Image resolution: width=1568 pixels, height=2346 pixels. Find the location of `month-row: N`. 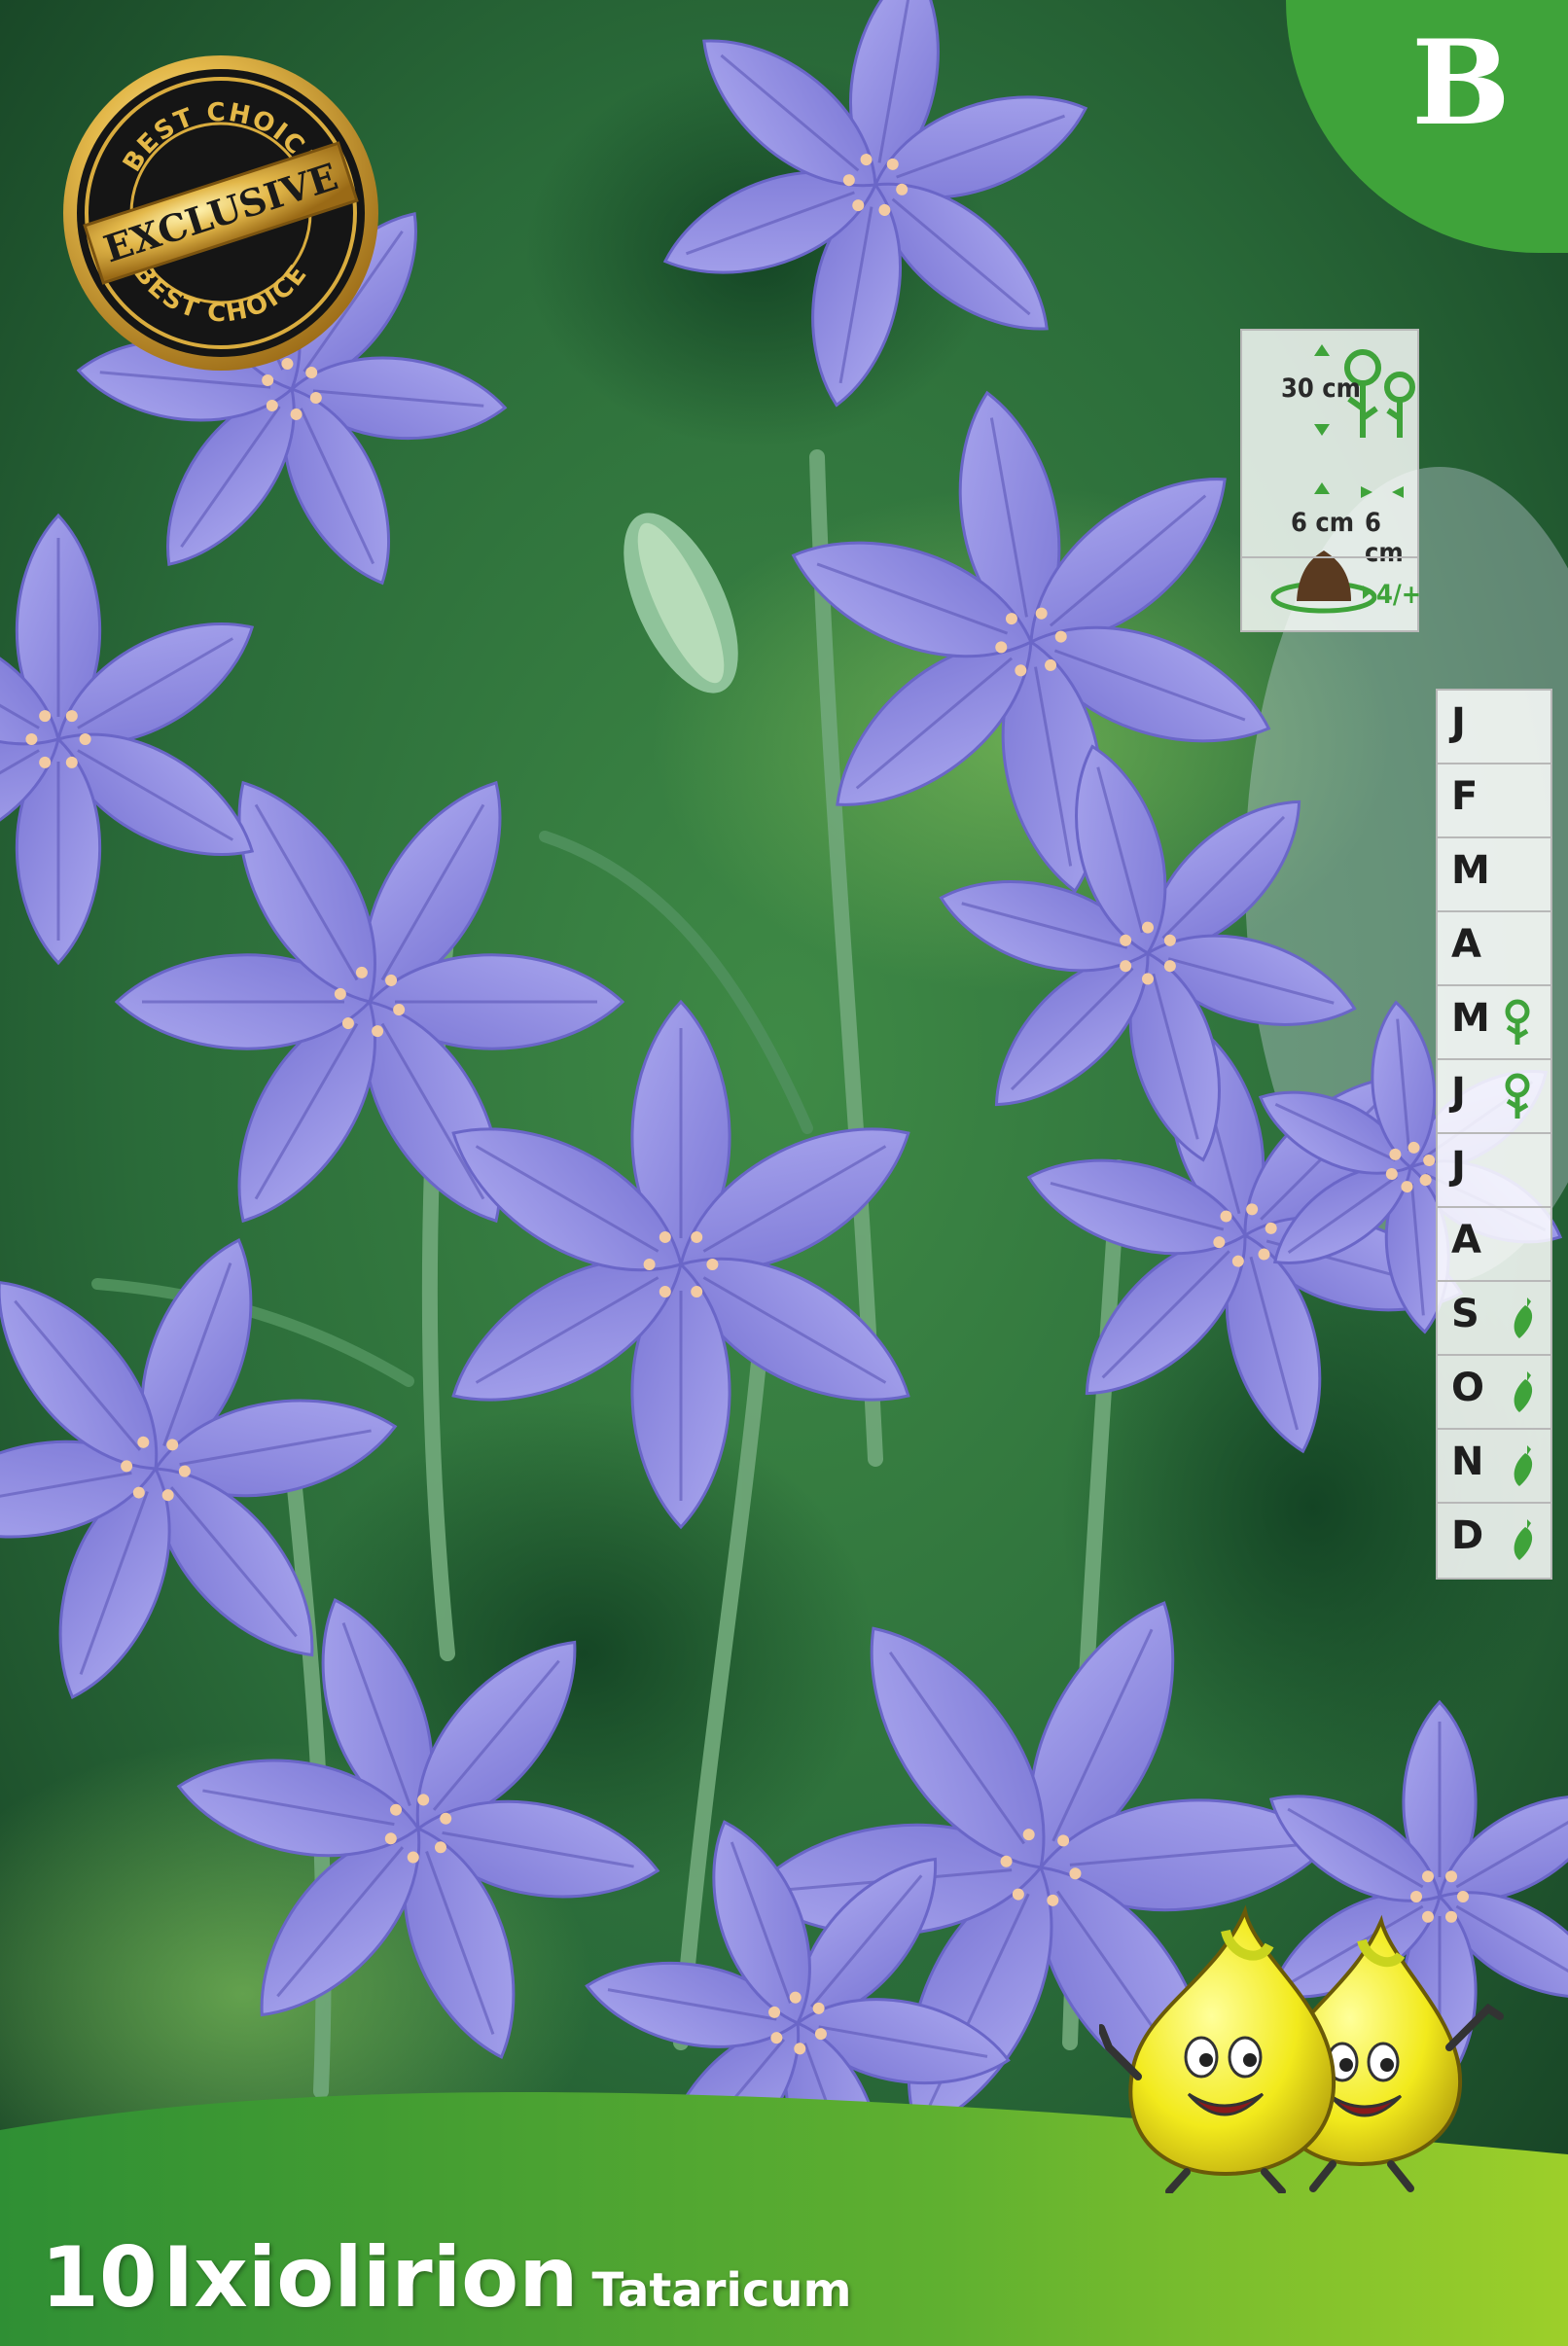

month-row: N is located at coordinates (1494, 1467).